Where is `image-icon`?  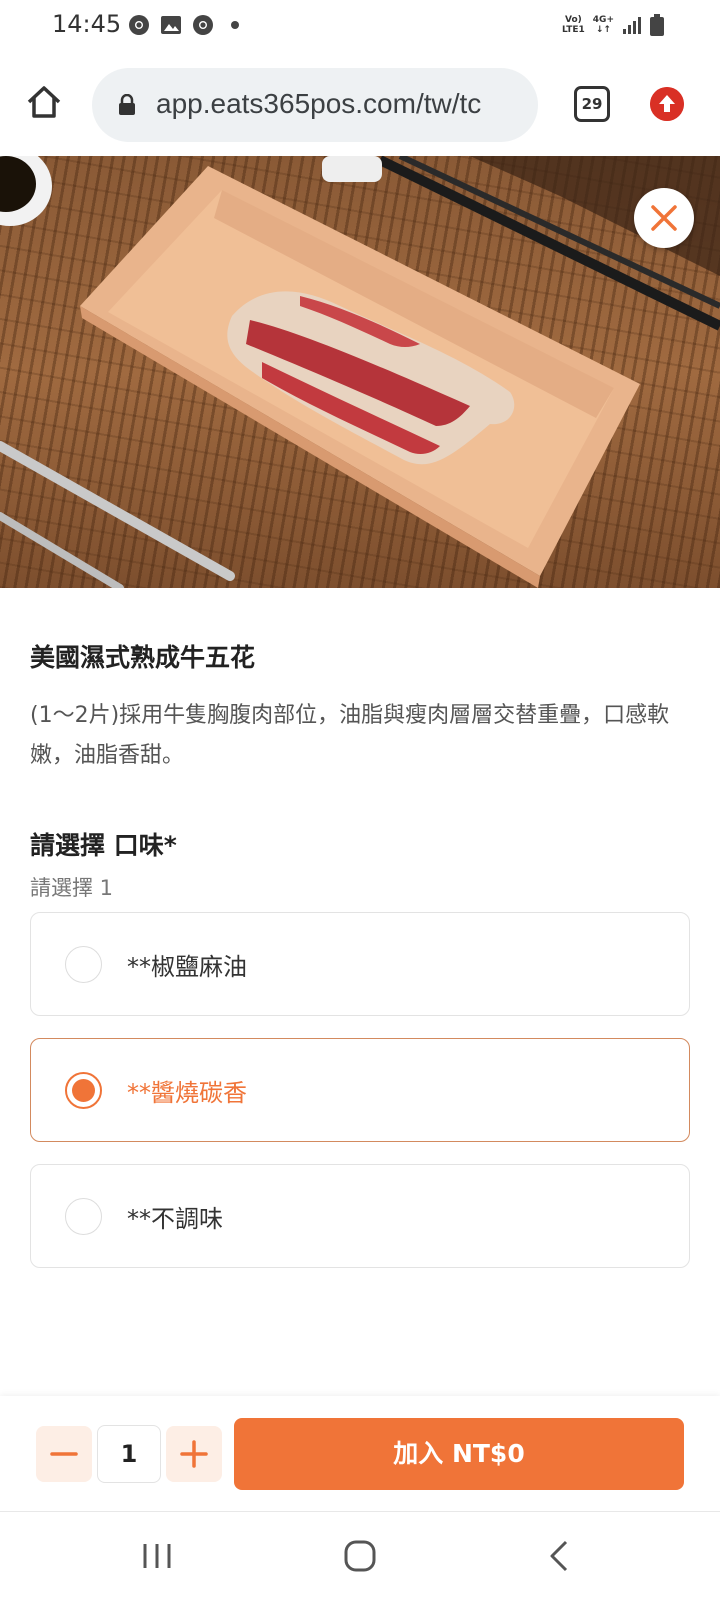 image-icon is located at coordinates (171, 25).